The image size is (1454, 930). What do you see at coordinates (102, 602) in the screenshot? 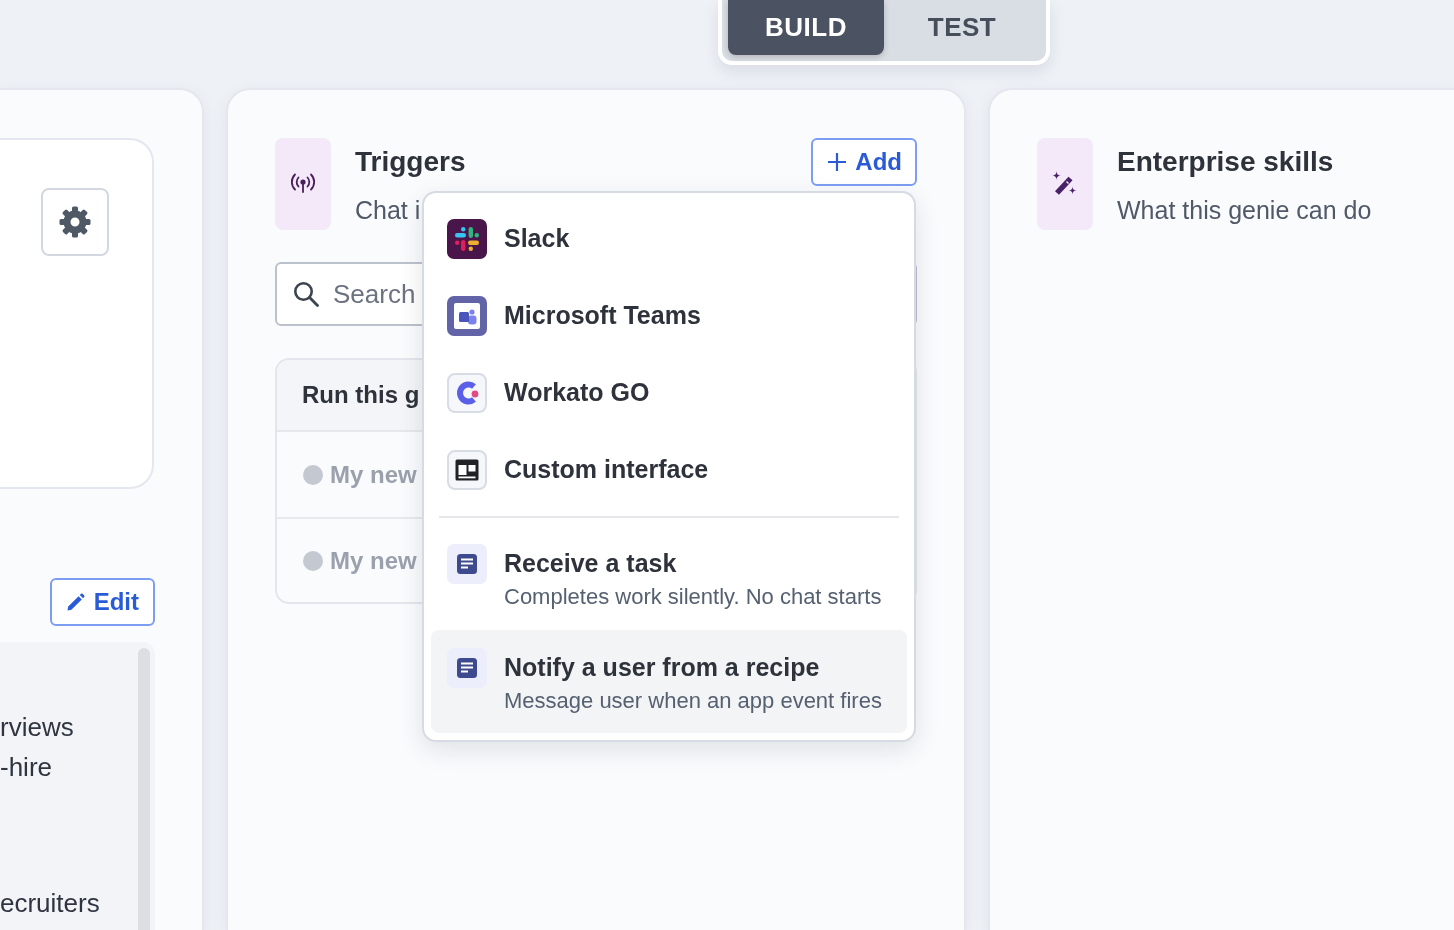
I see `edit-button: Edit` at bounding box center [102, 602].